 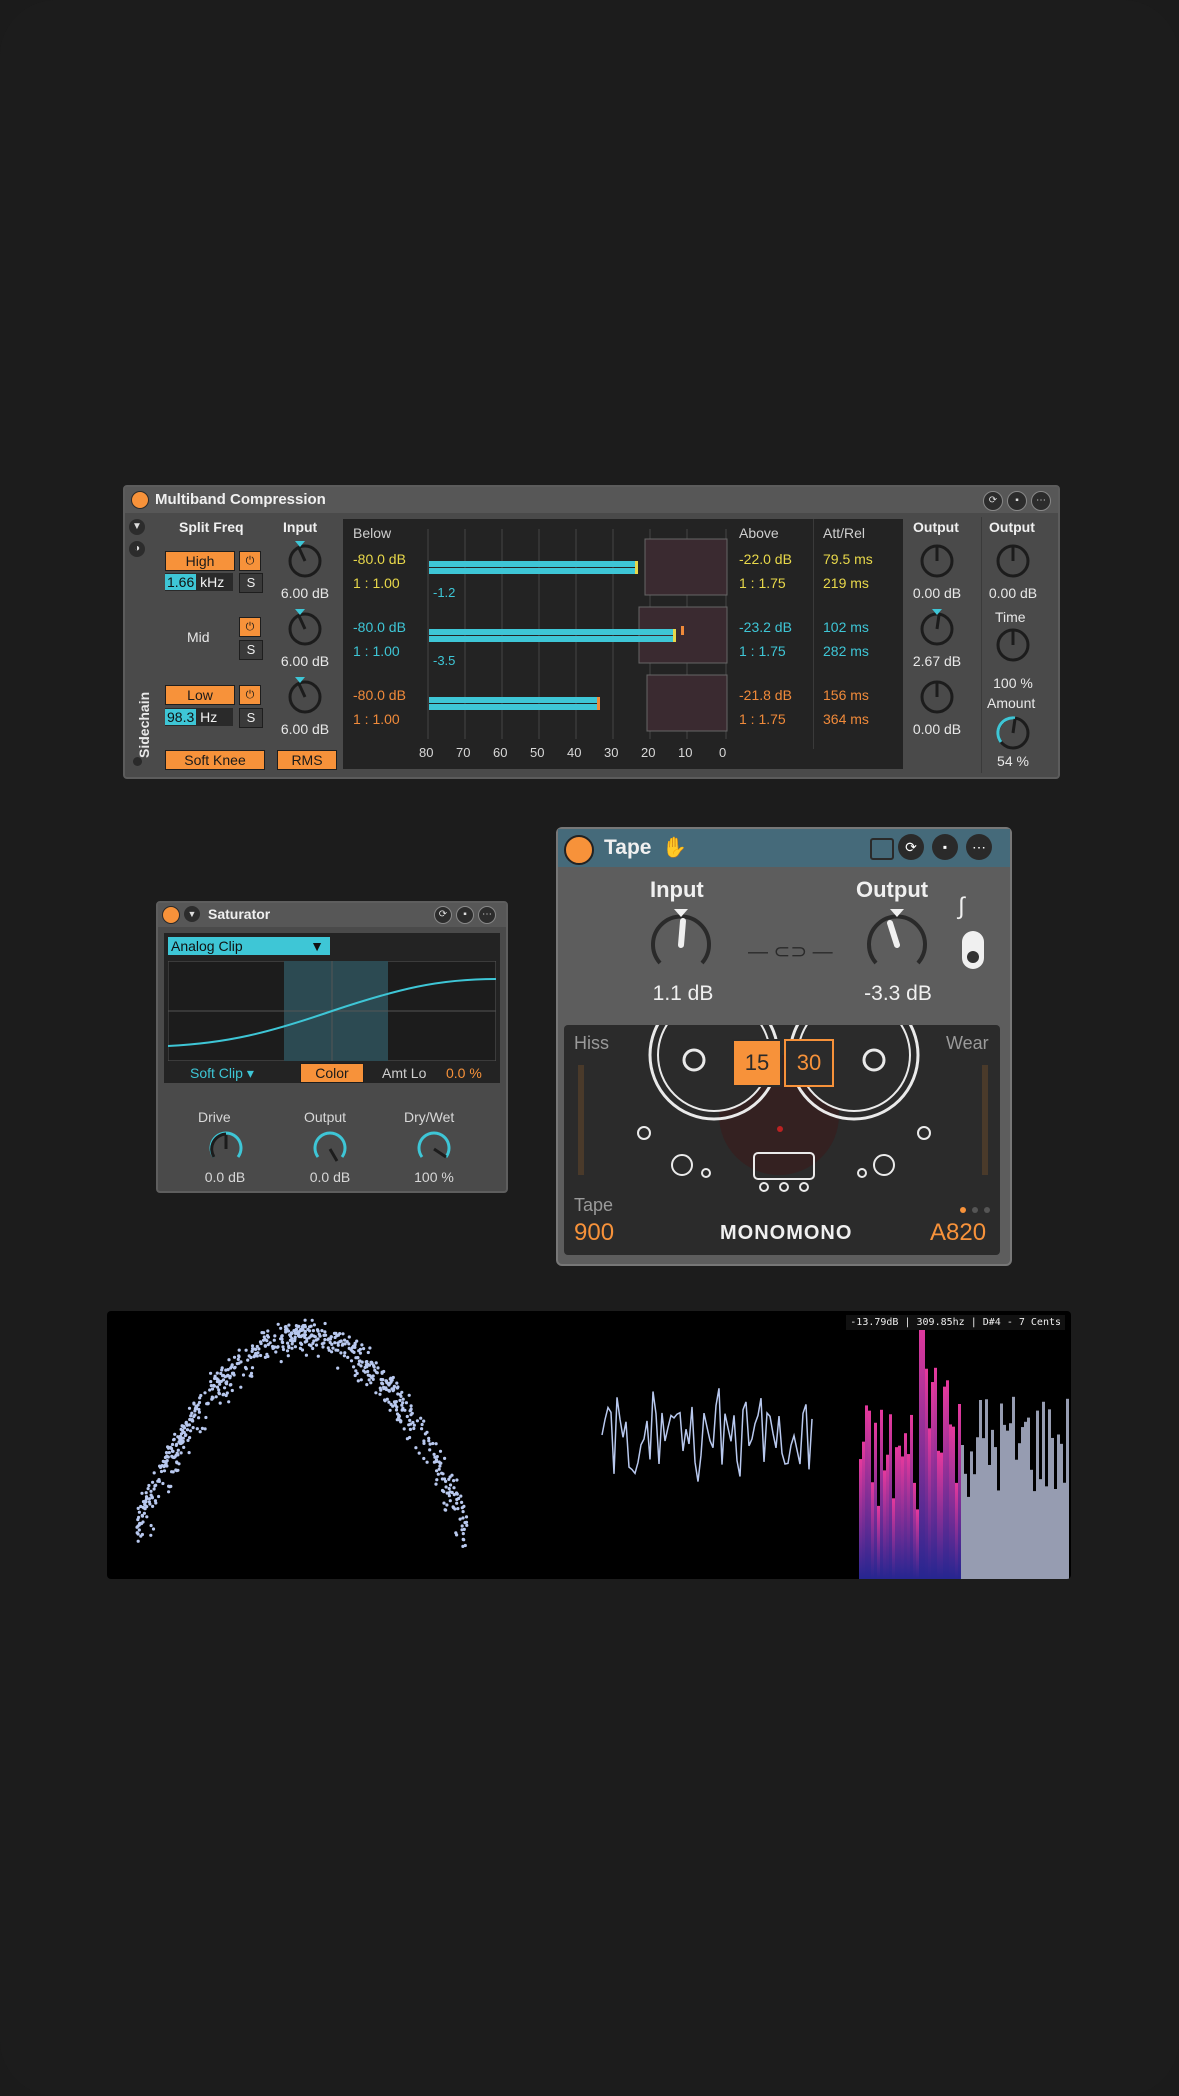 I want to click on headphones-icon: ◑, so click(x=137, y=549).